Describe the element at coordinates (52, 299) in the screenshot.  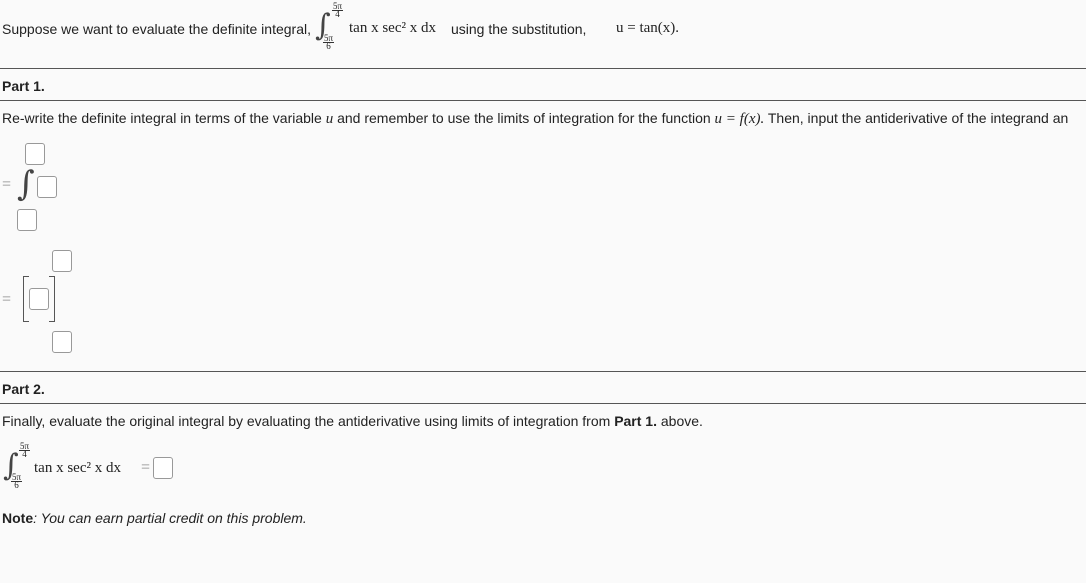
I see `right-bracket` at that location.